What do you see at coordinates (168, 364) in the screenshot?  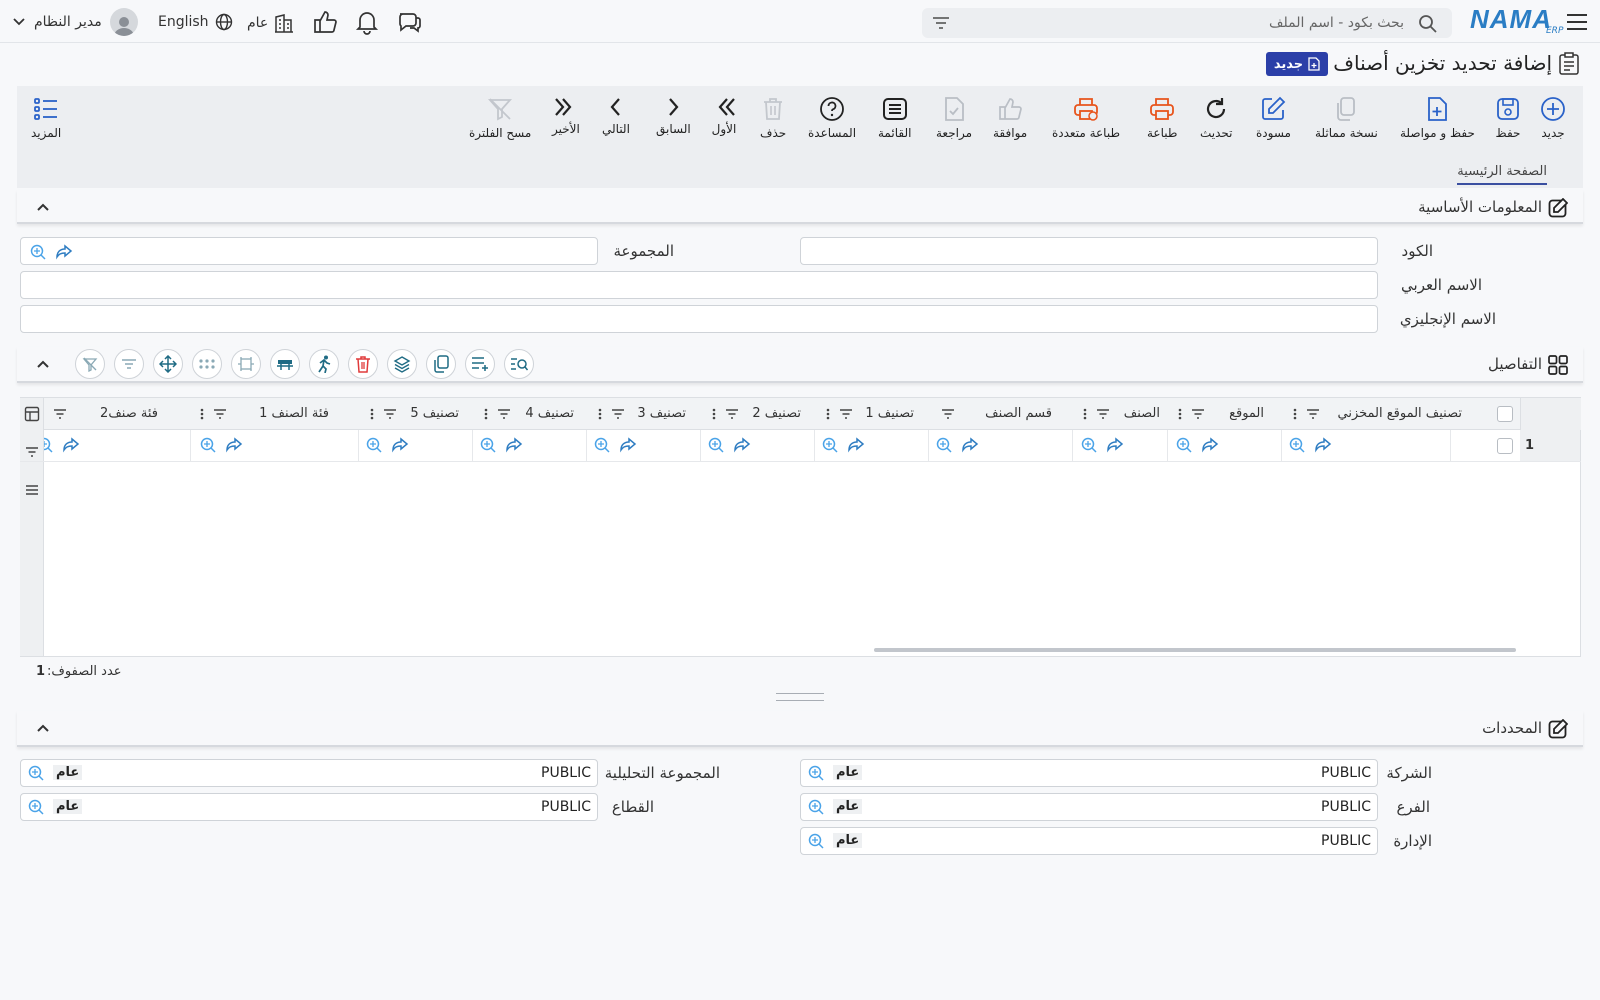 I see `move-button` at bounding box center [168, 364].